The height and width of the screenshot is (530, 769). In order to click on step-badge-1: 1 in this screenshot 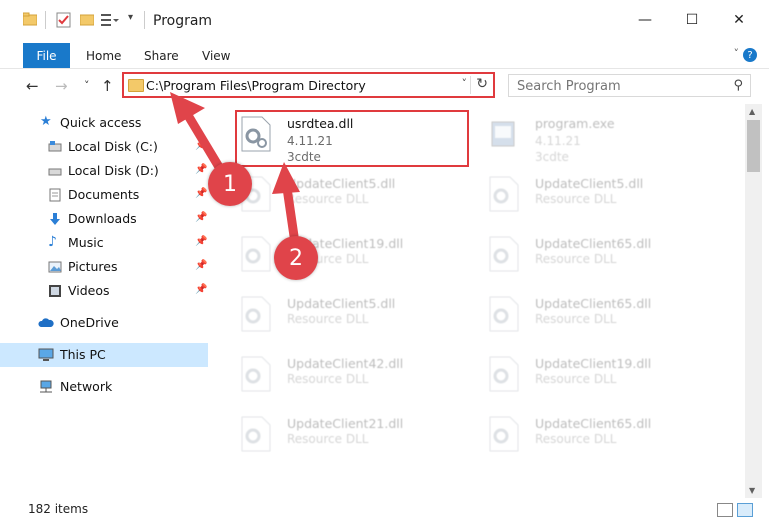, I will do `click(230, 184)`.